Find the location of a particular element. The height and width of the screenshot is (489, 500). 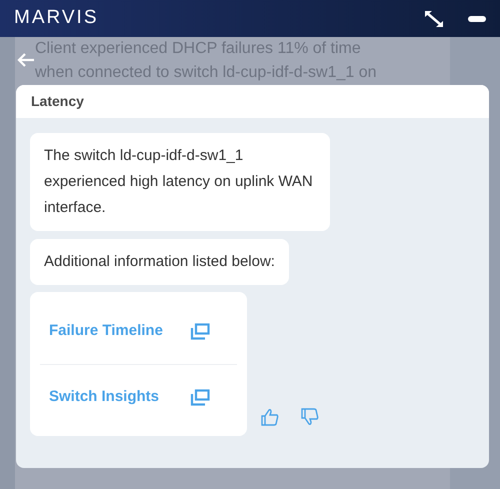

link: Switch Insights is located at coordinates (104, 397).